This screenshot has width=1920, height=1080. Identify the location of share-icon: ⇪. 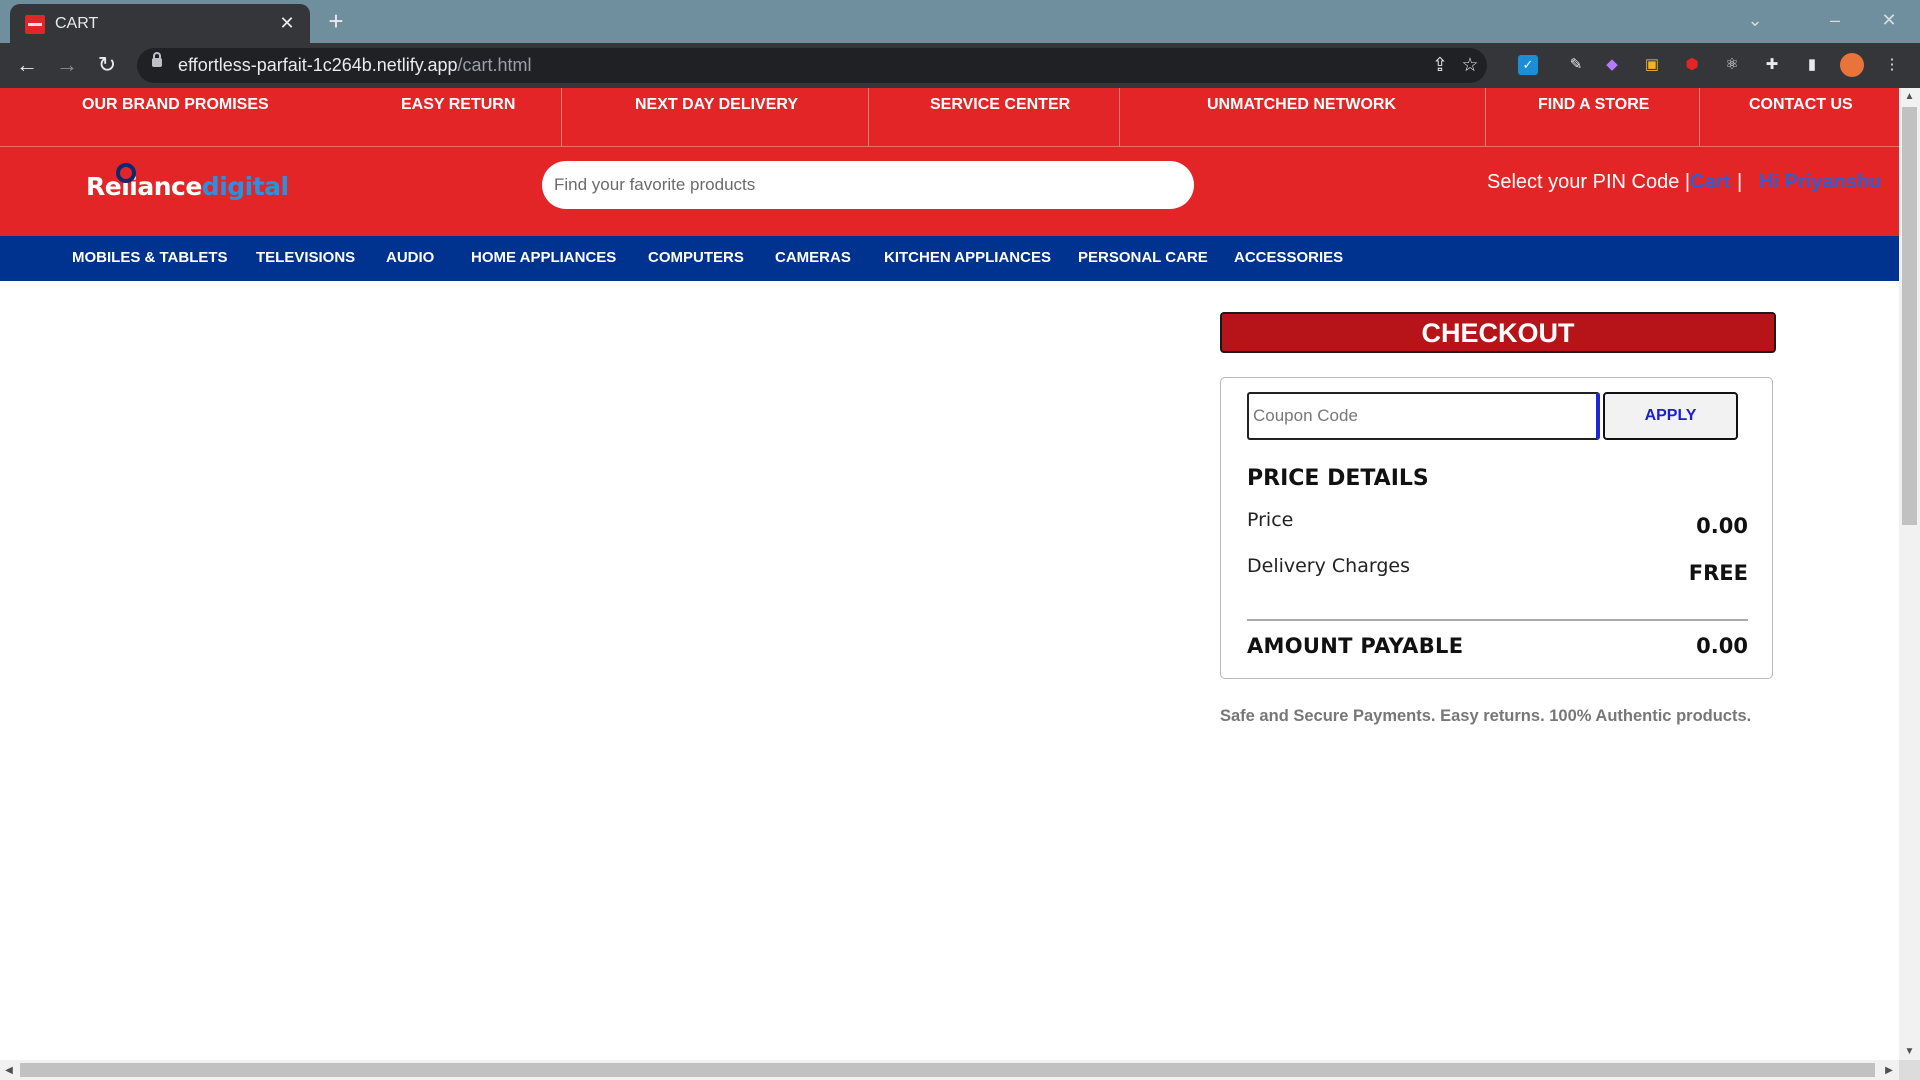
(1440, 66).